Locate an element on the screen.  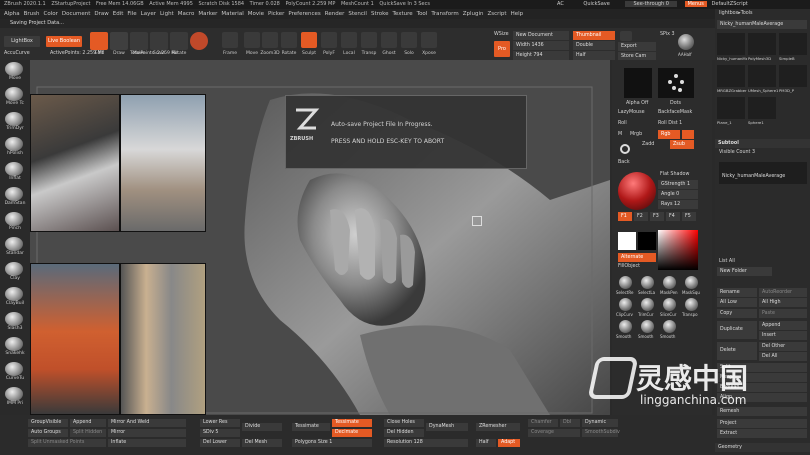
del-lower-button: Del Lower is located at coordinates (220, 443).